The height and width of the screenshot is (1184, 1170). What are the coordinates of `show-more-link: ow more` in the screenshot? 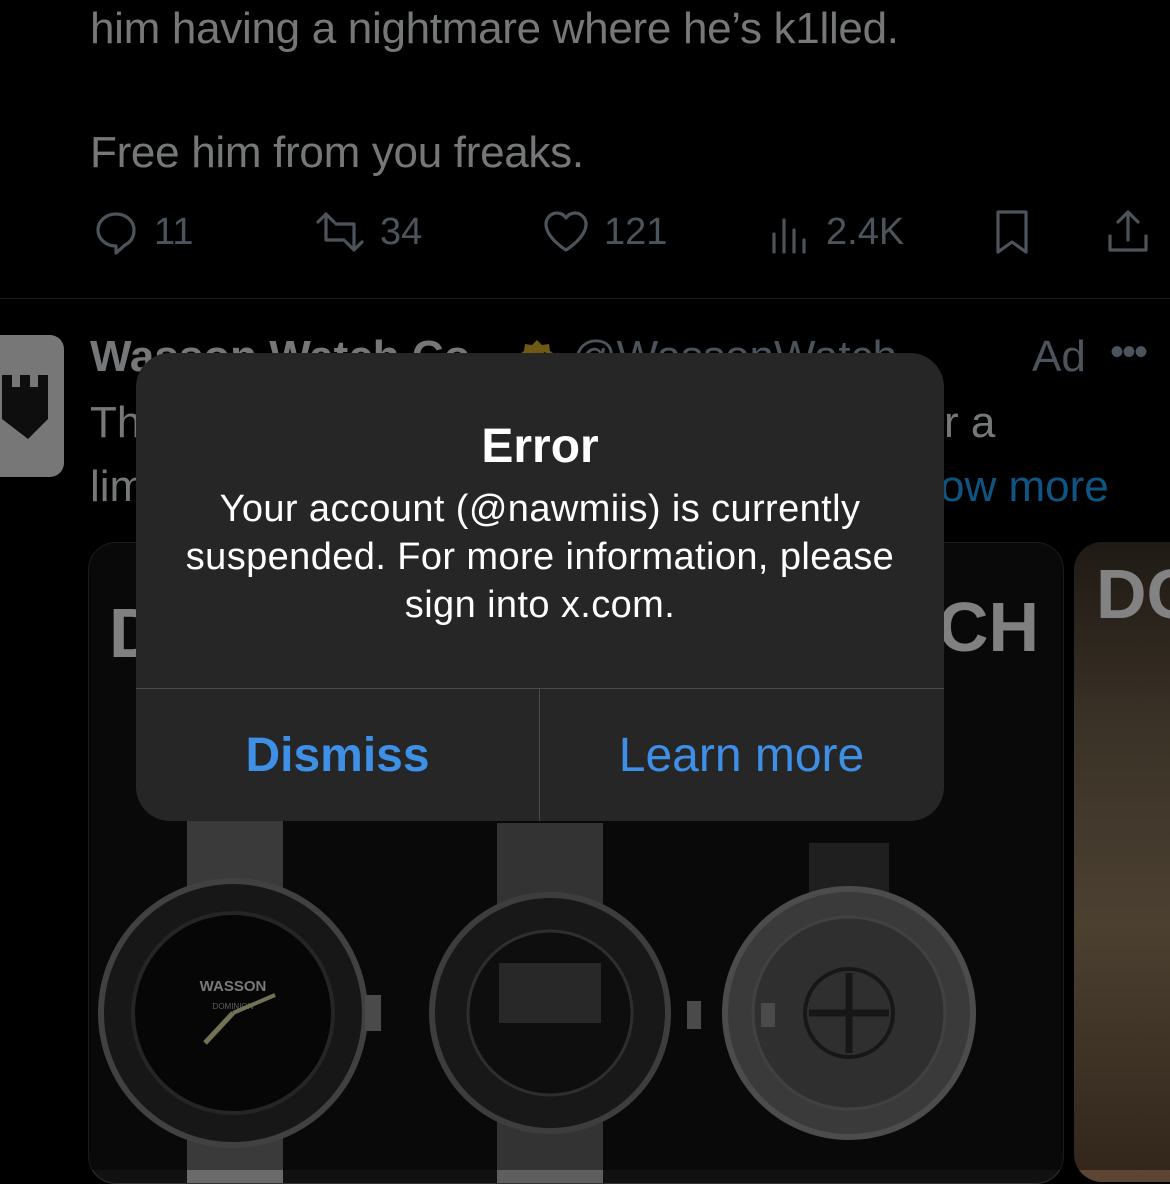 It's located at (1024, 487).